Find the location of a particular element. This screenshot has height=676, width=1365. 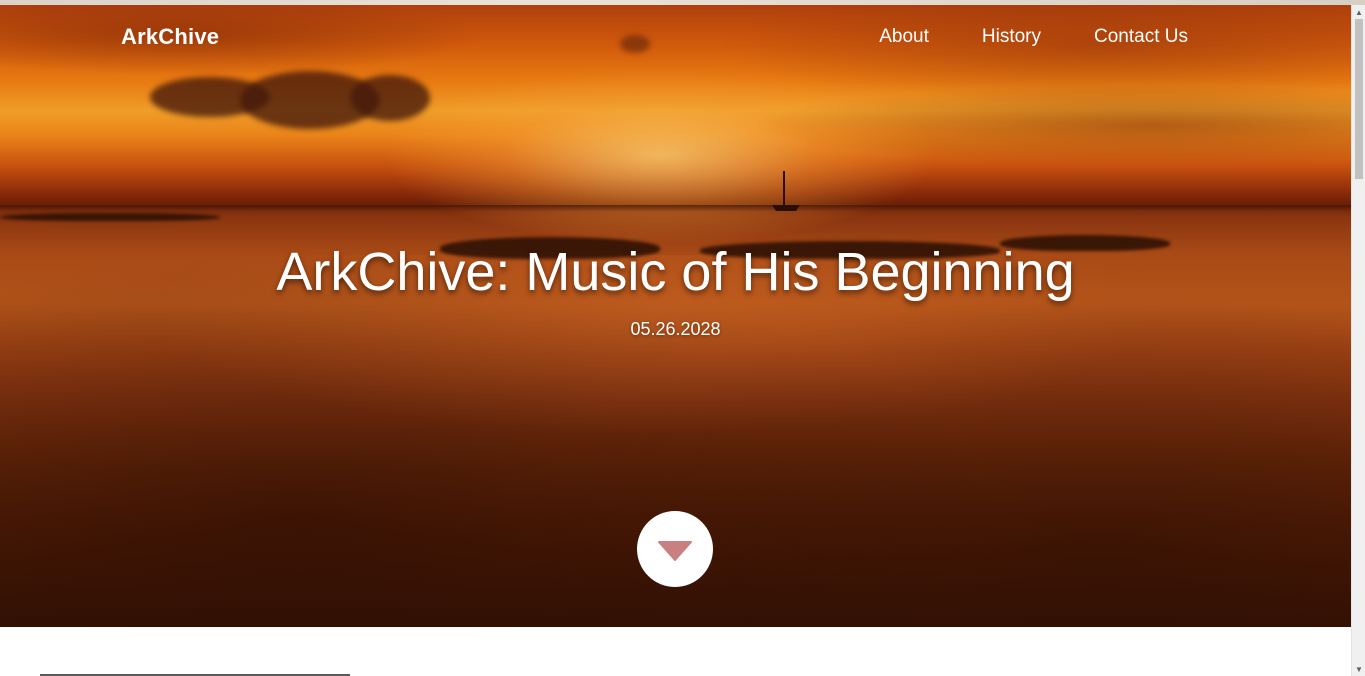

scroll-up-arrow-icon: ▲ is located at coordinates (1358, 12).